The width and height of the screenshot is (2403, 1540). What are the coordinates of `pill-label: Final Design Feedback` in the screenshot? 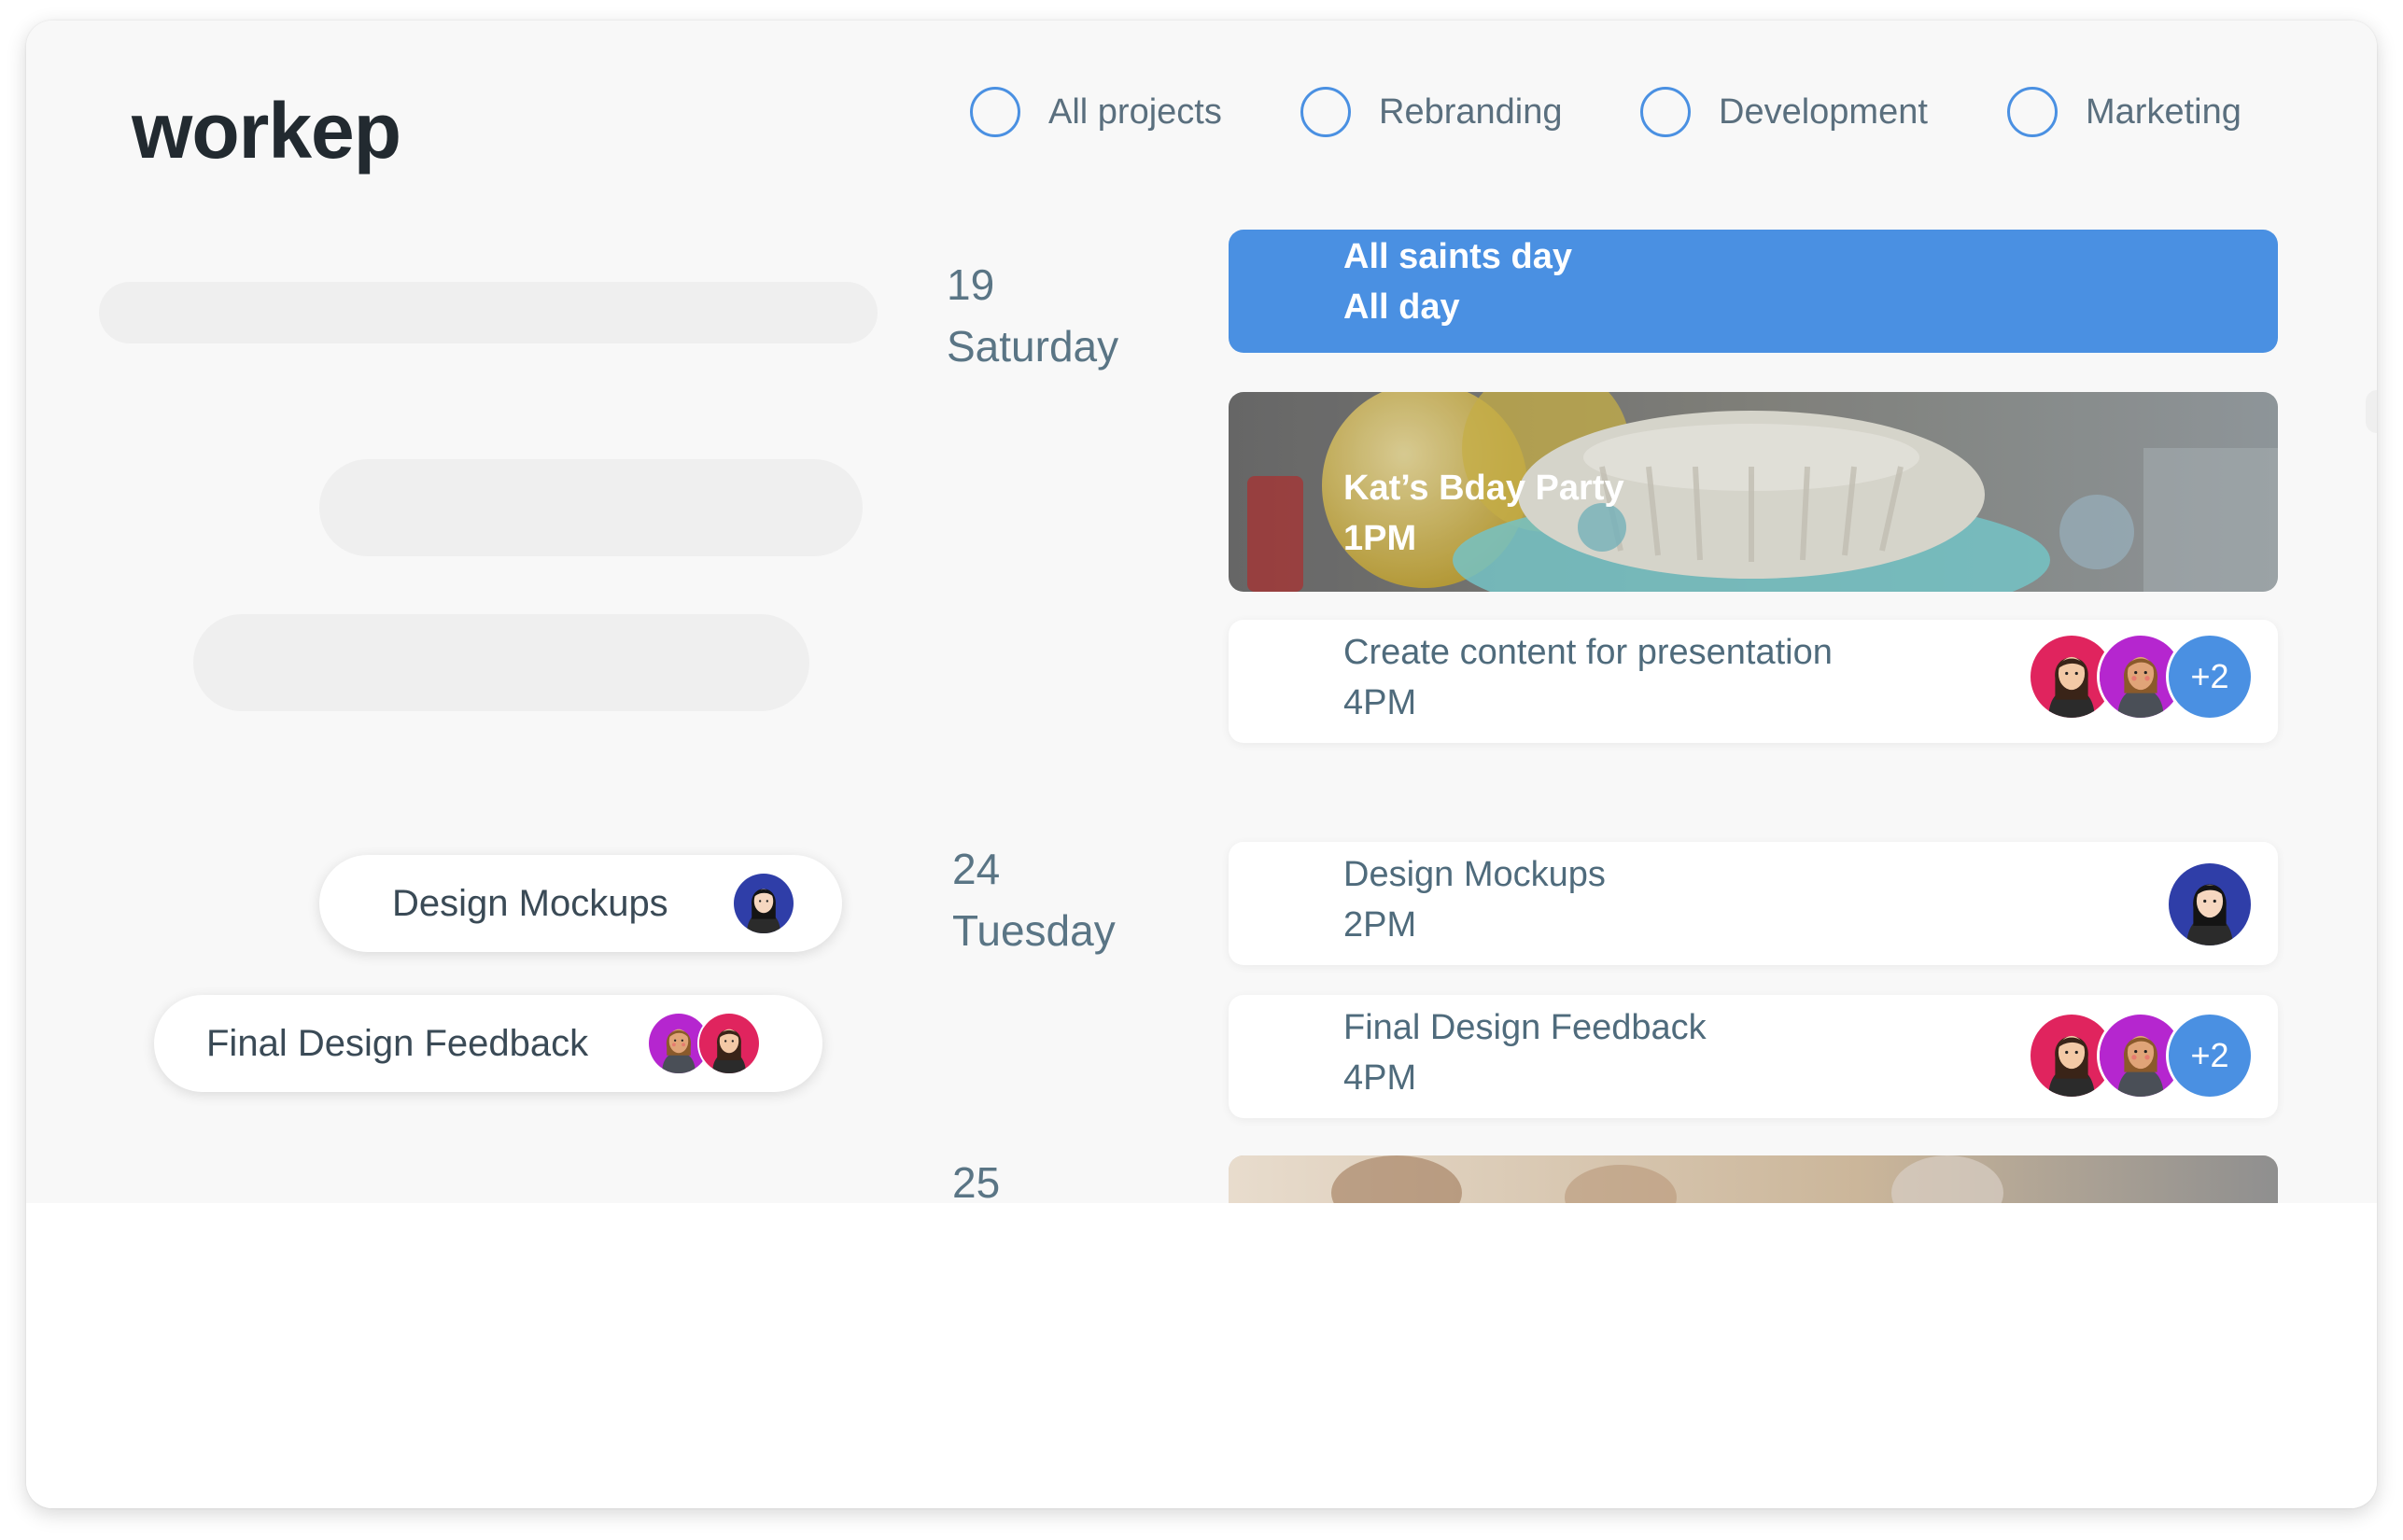 It's located at (397, 1043).